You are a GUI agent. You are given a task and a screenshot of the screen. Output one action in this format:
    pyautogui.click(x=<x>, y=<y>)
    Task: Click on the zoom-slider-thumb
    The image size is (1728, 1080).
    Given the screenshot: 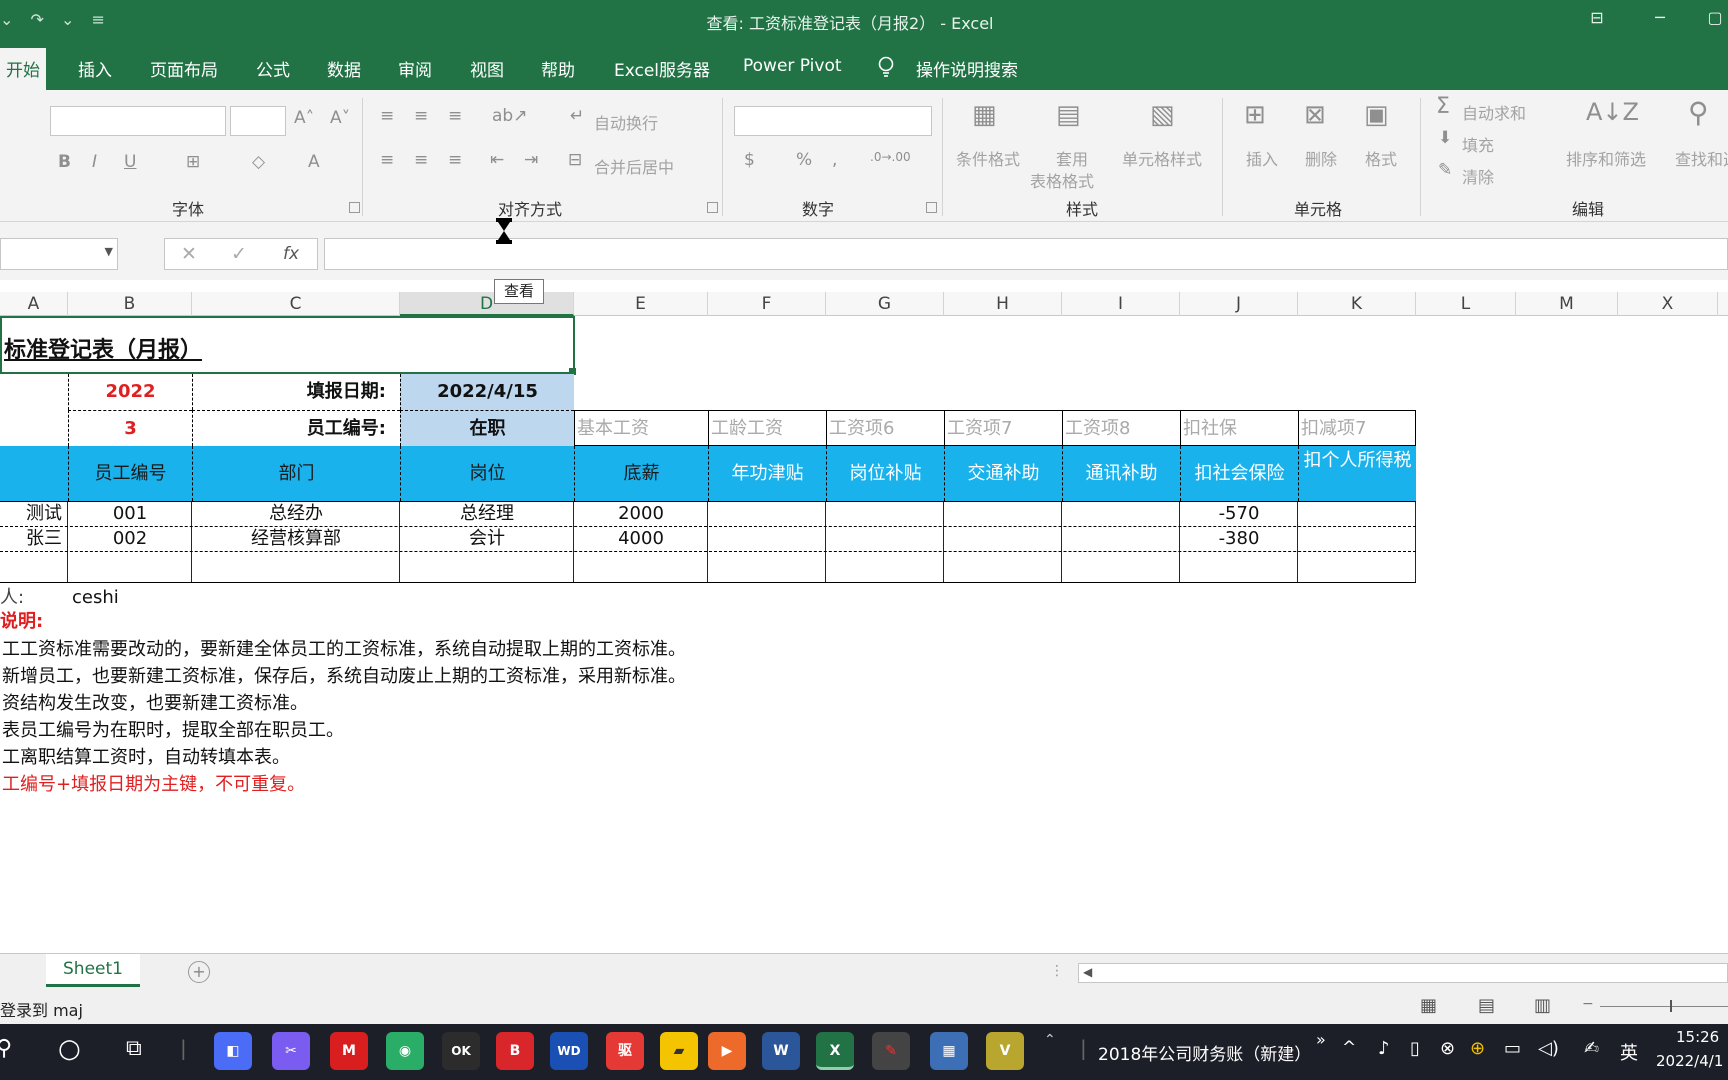 What is the action you would take?
    pyautogui.click(x=1671, y=1006)
    